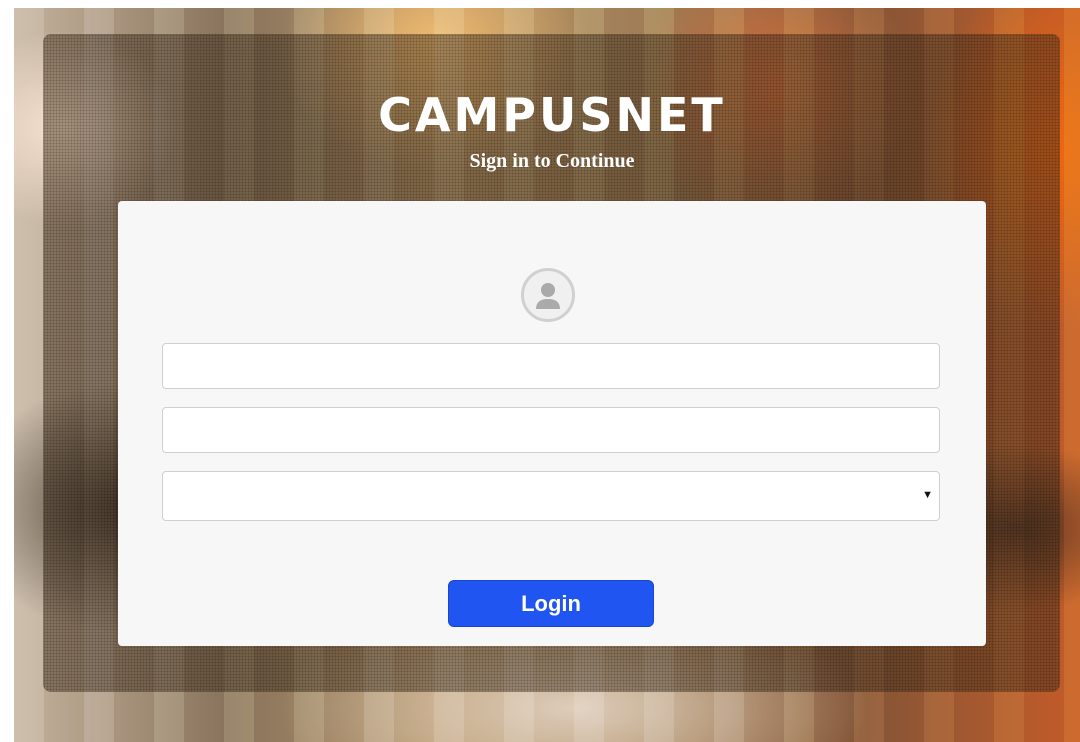 This screenshot has width=1080, height=742. What do you see at coordinates (552, 161) in the screenshot?
I see `page-subtitle: Sign in to Continue` at bounding box center [552, 161].